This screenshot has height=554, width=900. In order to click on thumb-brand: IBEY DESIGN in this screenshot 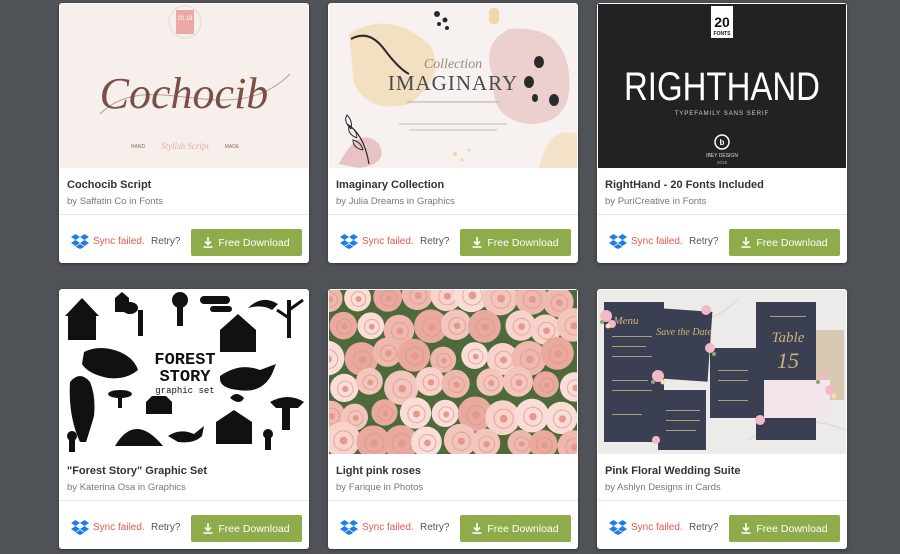, I will do `click(722, 156)`.